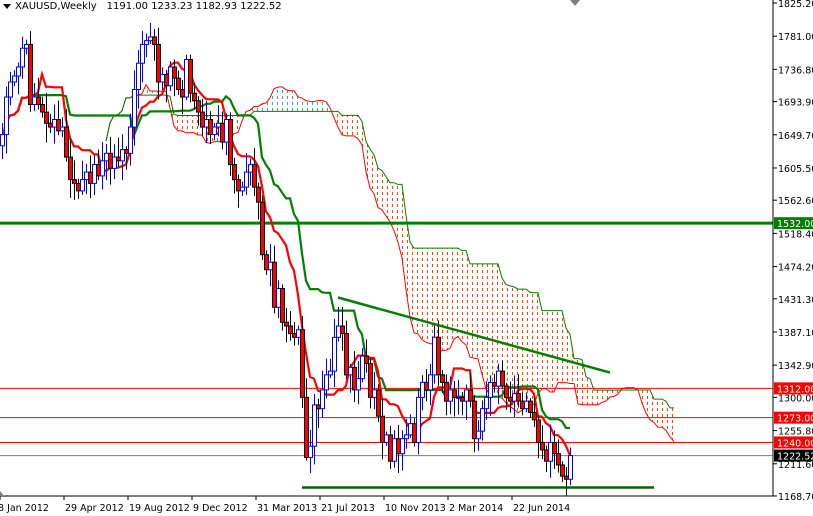  What do you see at coordinates (795, 300) in the screenshot?
I see `price-tick-label: 1431.30` at bounding box center [795, 300].